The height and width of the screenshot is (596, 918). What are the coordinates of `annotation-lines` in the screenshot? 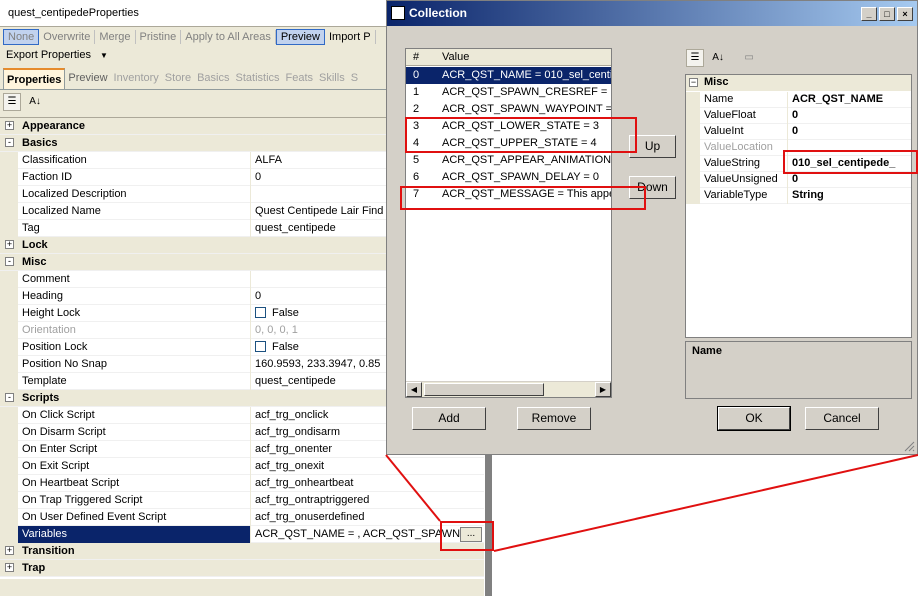 It's located at (651, 503).